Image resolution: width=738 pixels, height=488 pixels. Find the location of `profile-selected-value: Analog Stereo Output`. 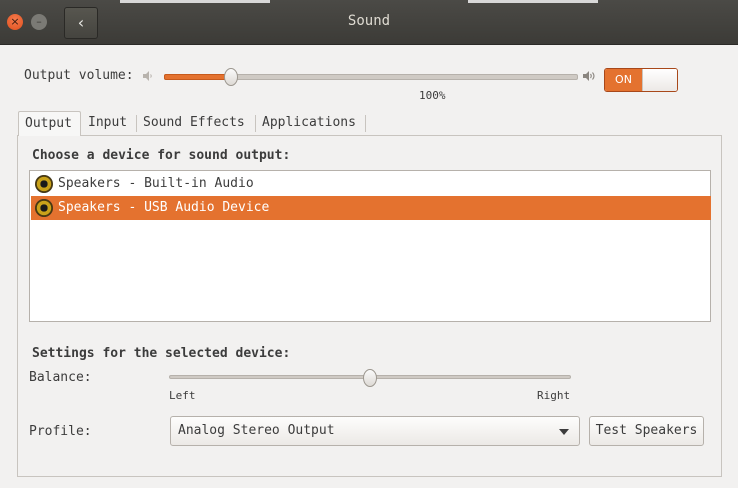

profile-selected-value: Analog Stereo Output is located at coordinates (256, 430).